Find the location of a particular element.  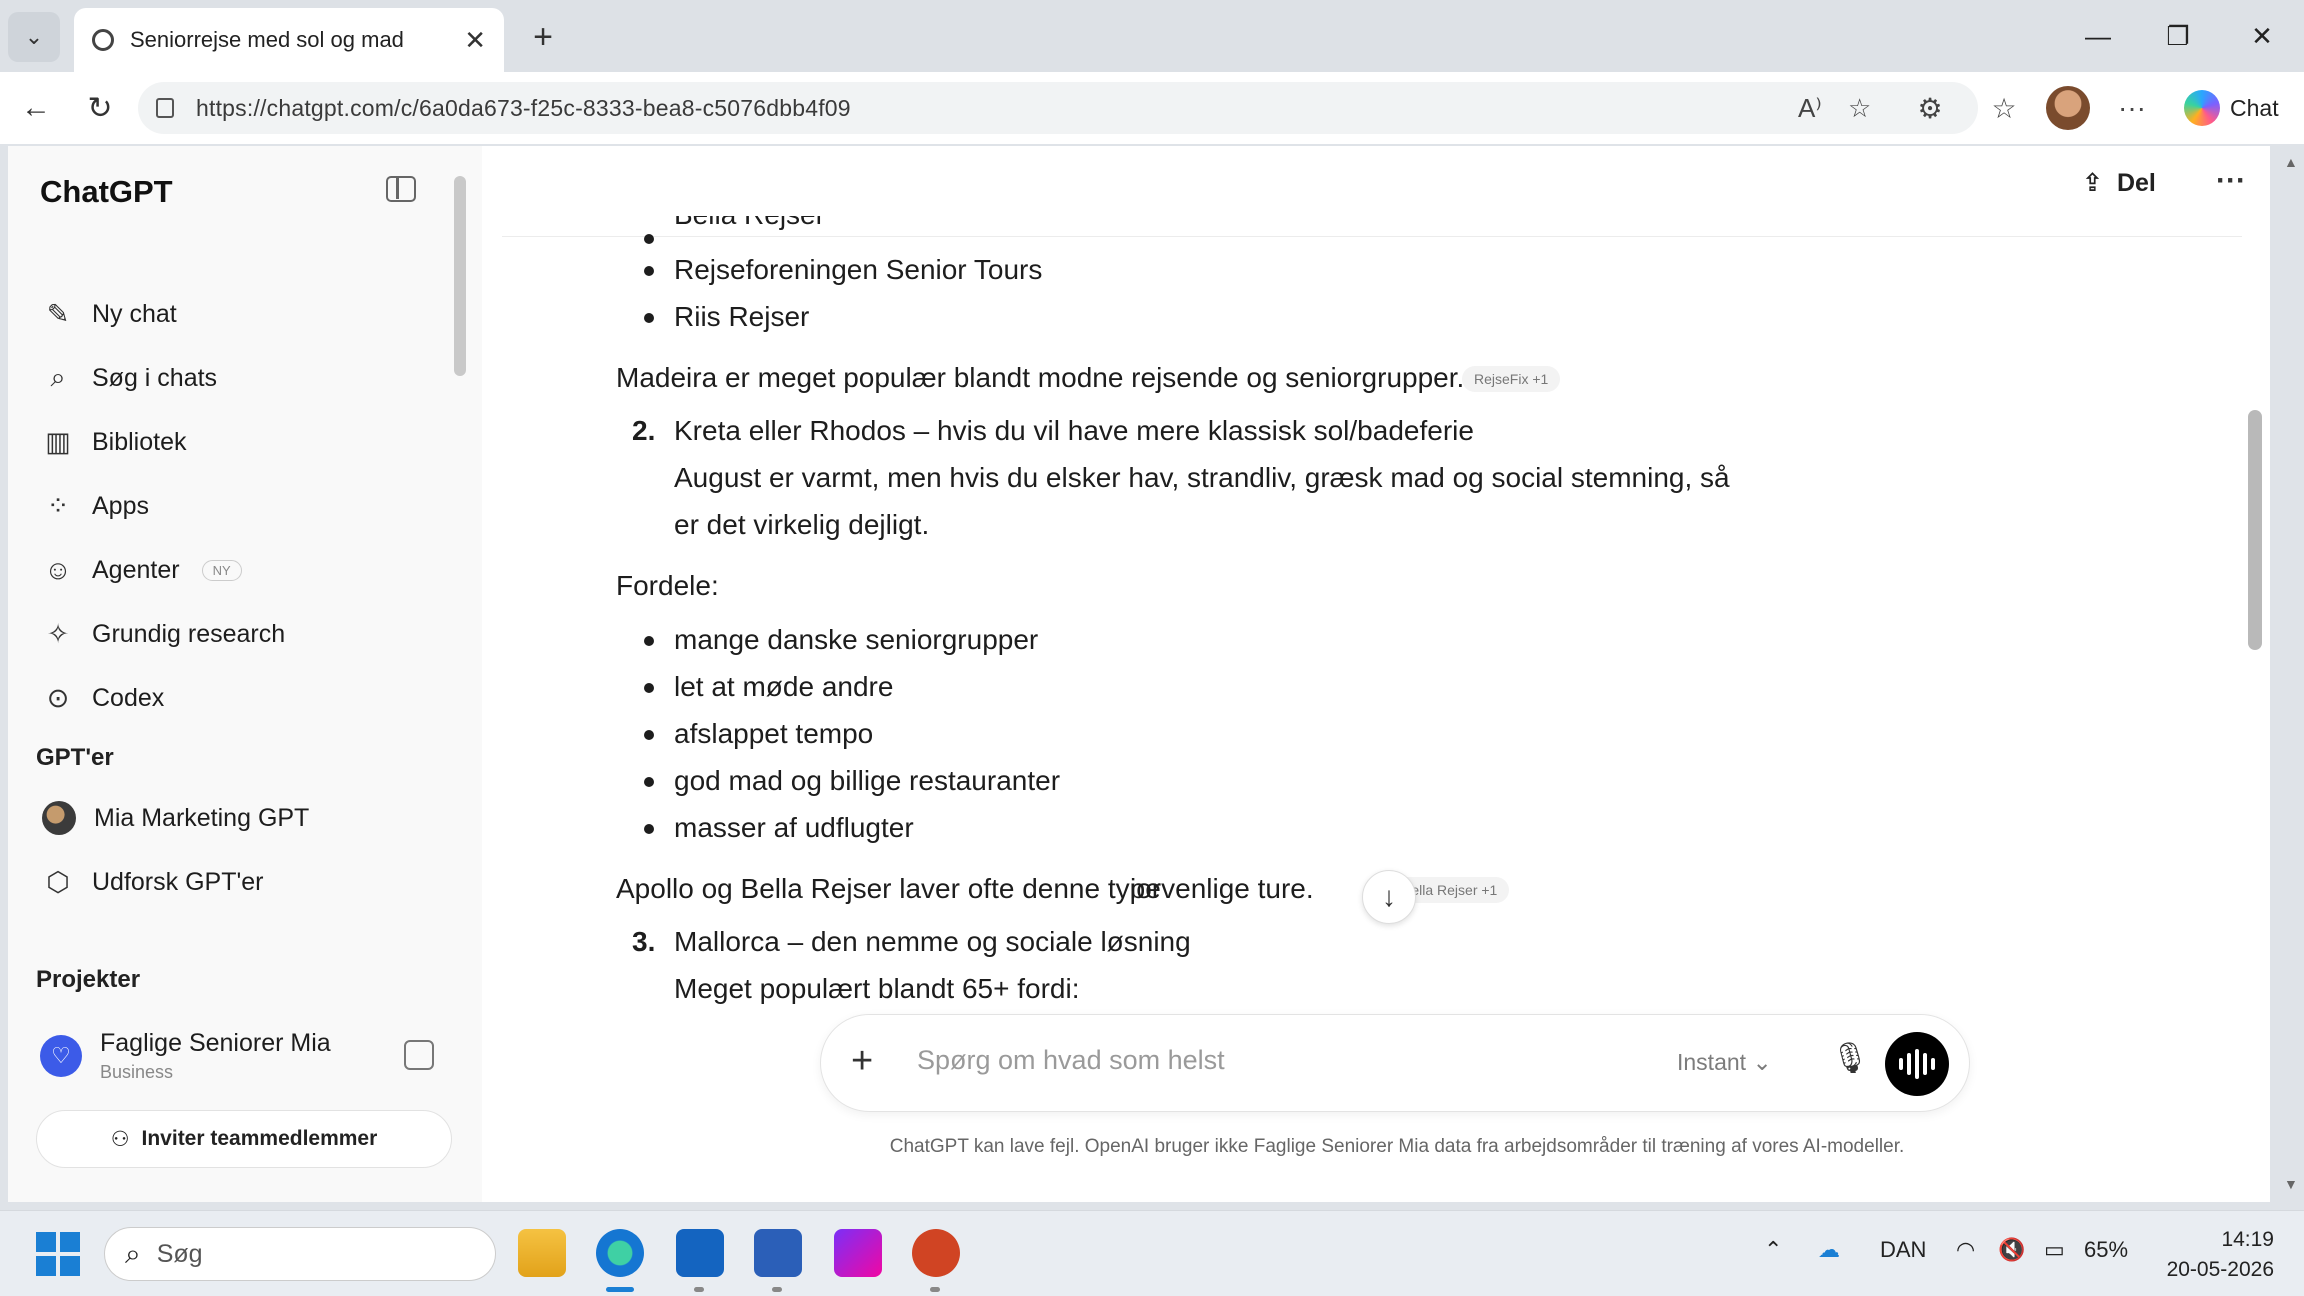

sidebar-item-new-chat: ✎ Ny chat is located at coordinates (242, 314).